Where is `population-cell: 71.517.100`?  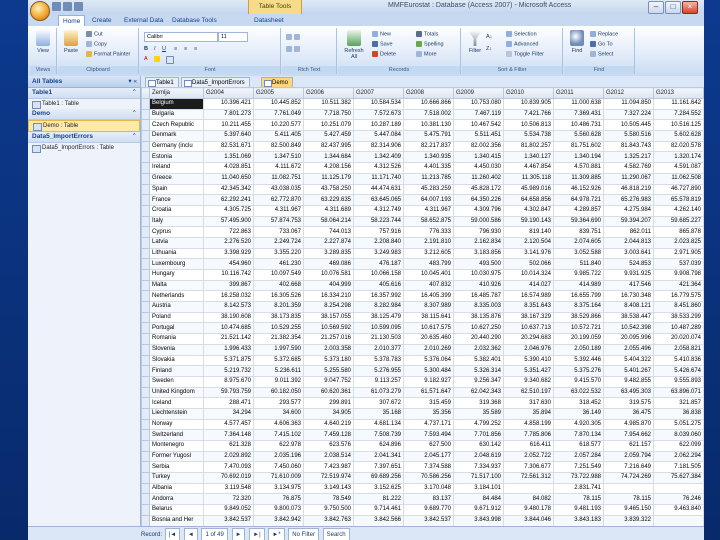 population-cell: 71.517.100 is located at coordinates (478, 478).